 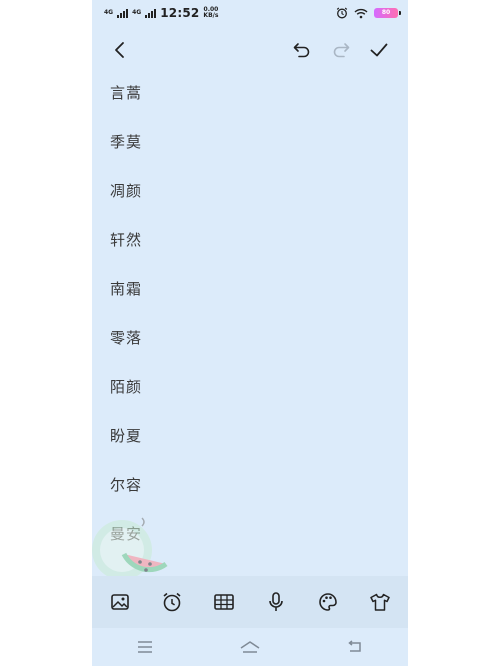 What do you see at coordinates (126, 387) in the screenshot?
I see `list-item: 陌颜` at bounding box center [126, 387].